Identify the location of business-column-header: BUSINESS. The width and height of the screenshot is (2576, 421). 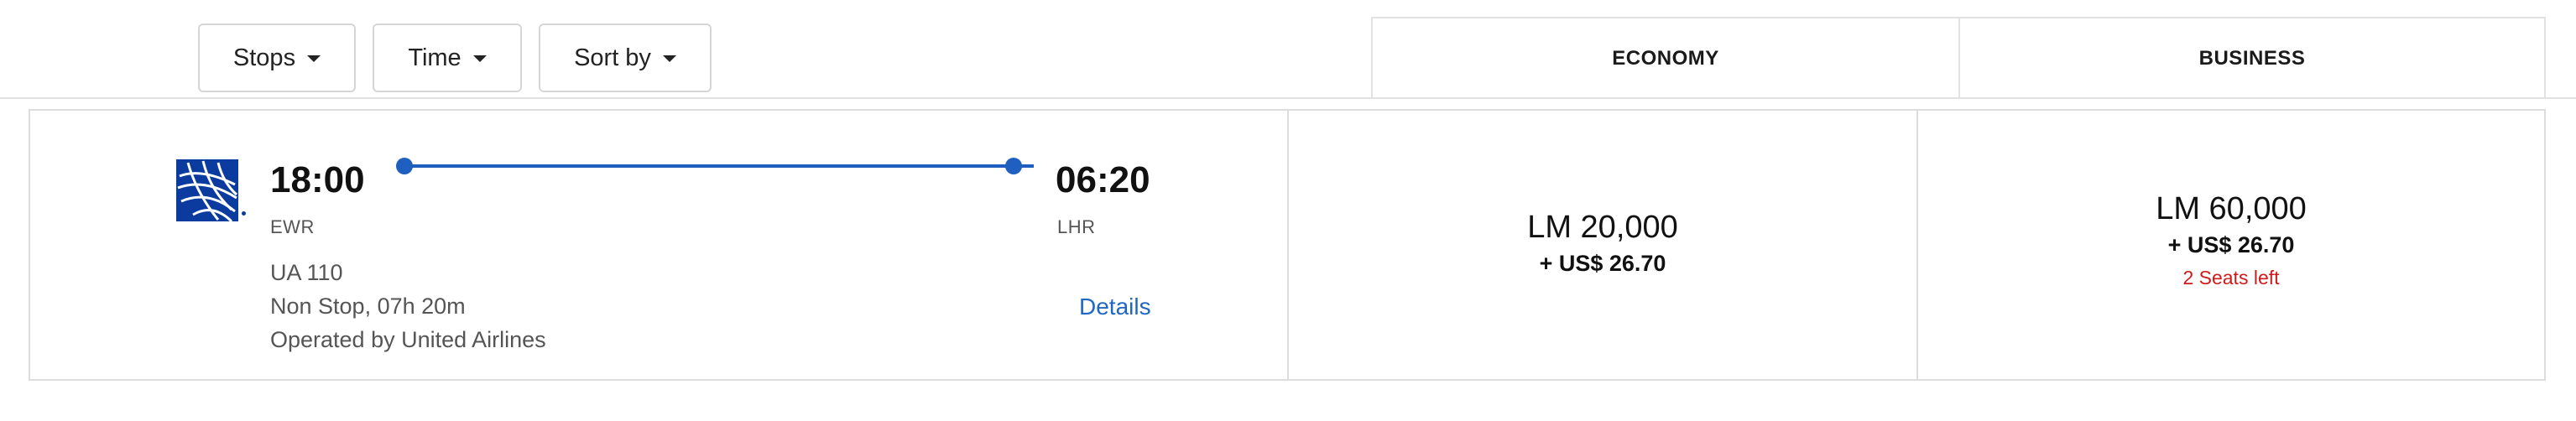
(2252, 58).